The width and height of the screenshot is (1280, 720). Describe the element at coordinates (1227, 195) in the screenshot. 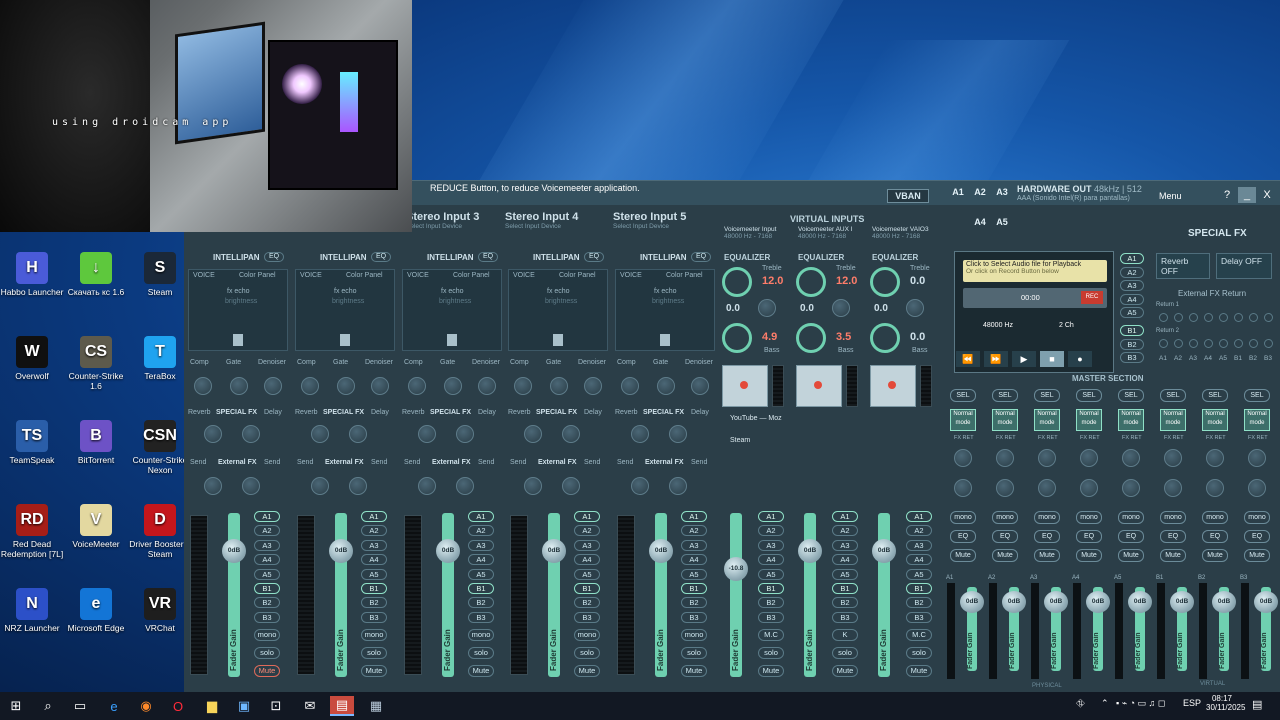

I see `help-button: ?` at that location.